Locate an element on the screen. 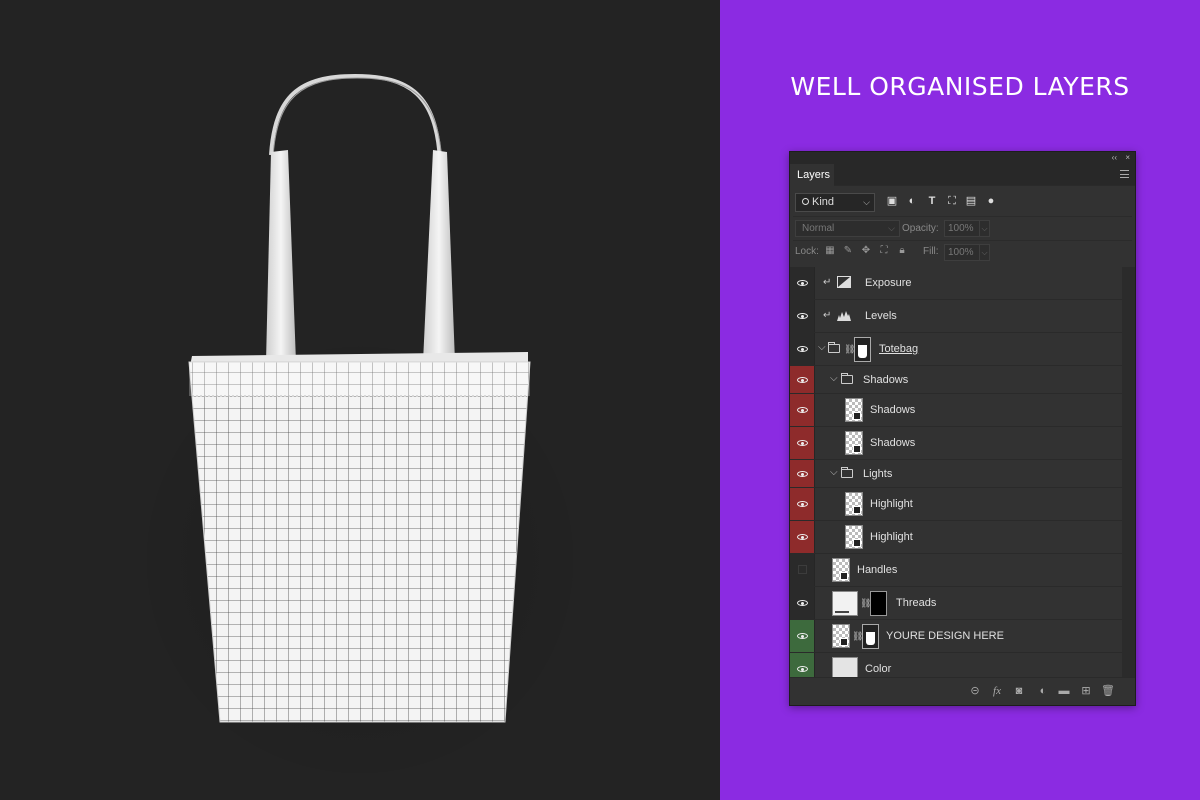  left-strap is located at coordinates (281, 256).